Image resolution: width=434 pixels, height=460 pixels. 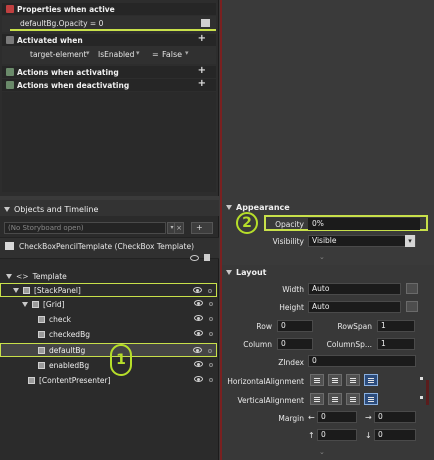 I want to click on condition-operator: =, so click(x=155, y=54).